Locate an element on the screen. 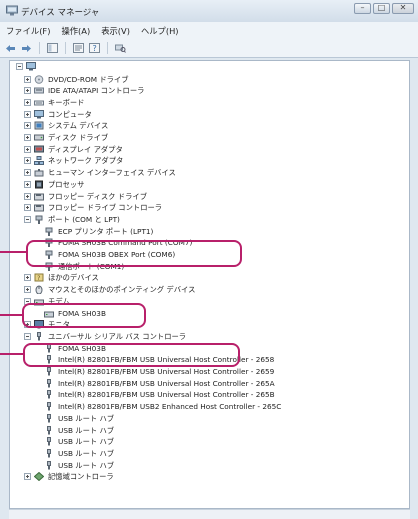 The image size is (418, 519). tree-category: キーボード is located at coordinates (54, 103).